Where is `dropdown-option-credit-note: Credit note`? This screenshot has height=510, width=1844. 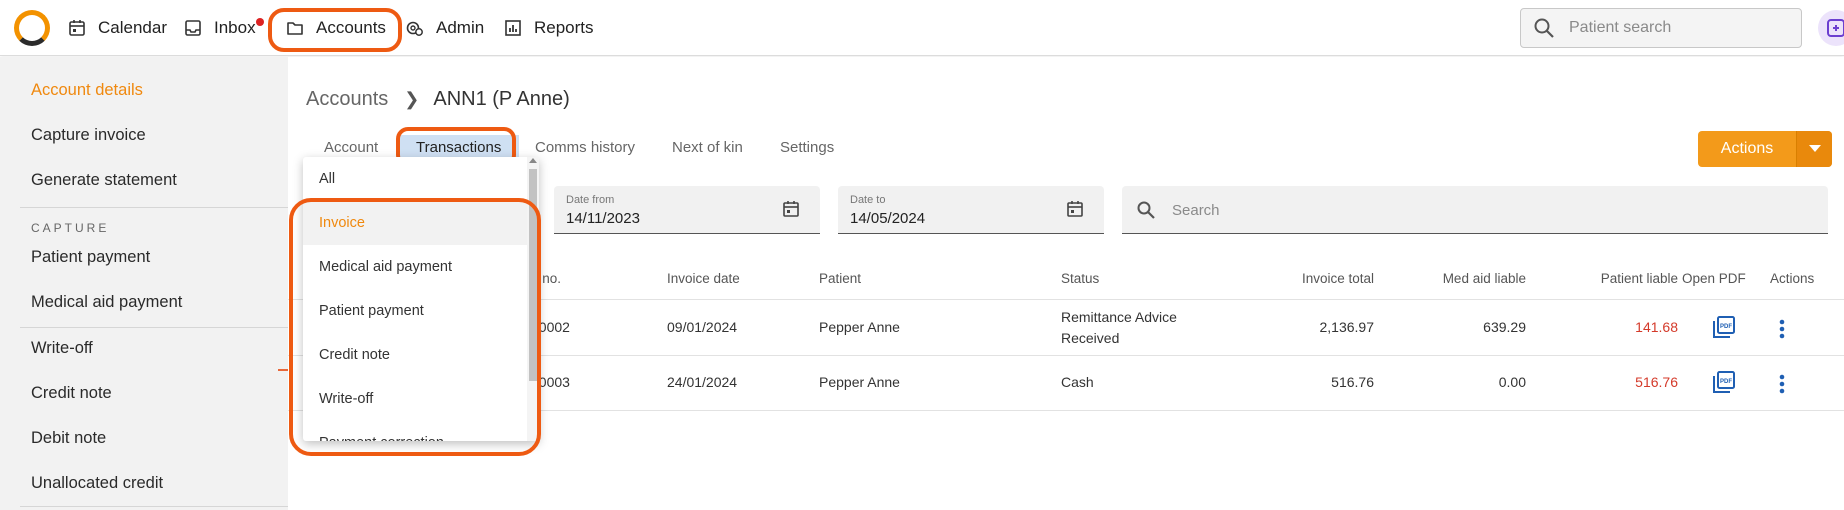 dropdown-option-credit-note: Credit note is located at coordinates (415, 355).